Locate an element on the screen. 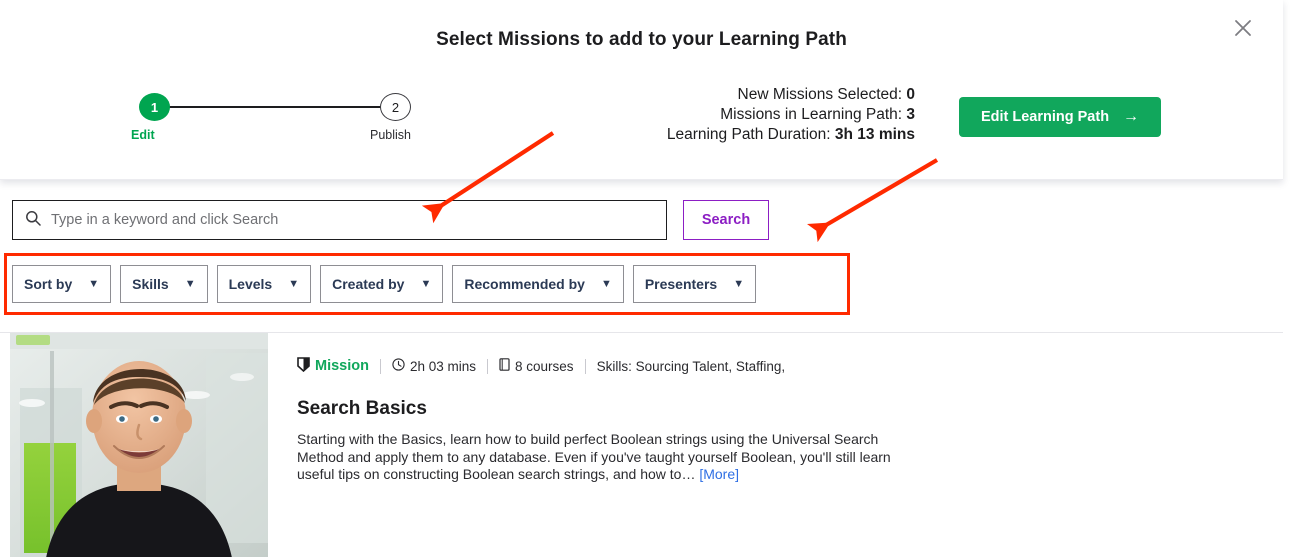 This screenshot has width=1309, height=557. mission-duration-label: 2h 03 mins is located at coordinates (443, 366).